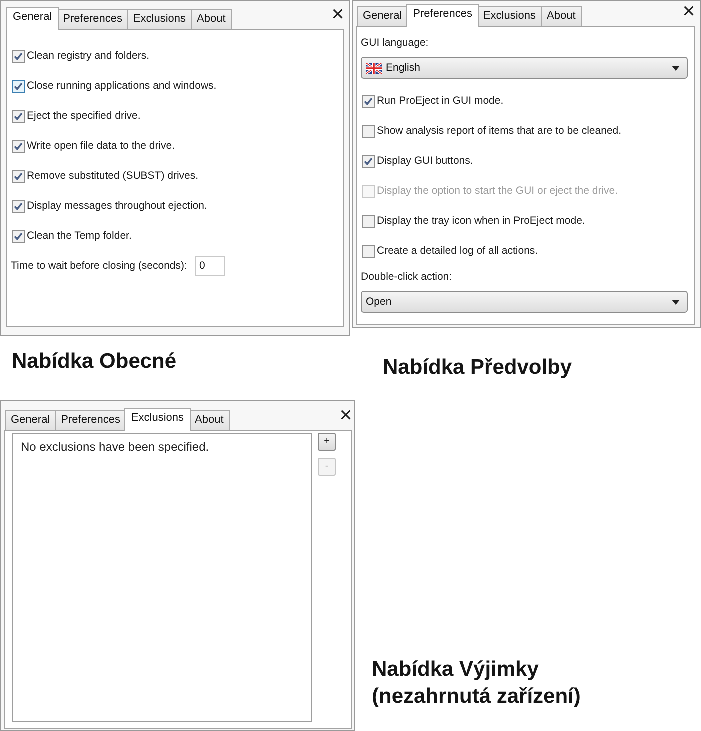  What do you see at coordinates (115, 447) in the screenshot?
I see `empty-message: No exclusions have been specified.` at bounding box center [115, 447].